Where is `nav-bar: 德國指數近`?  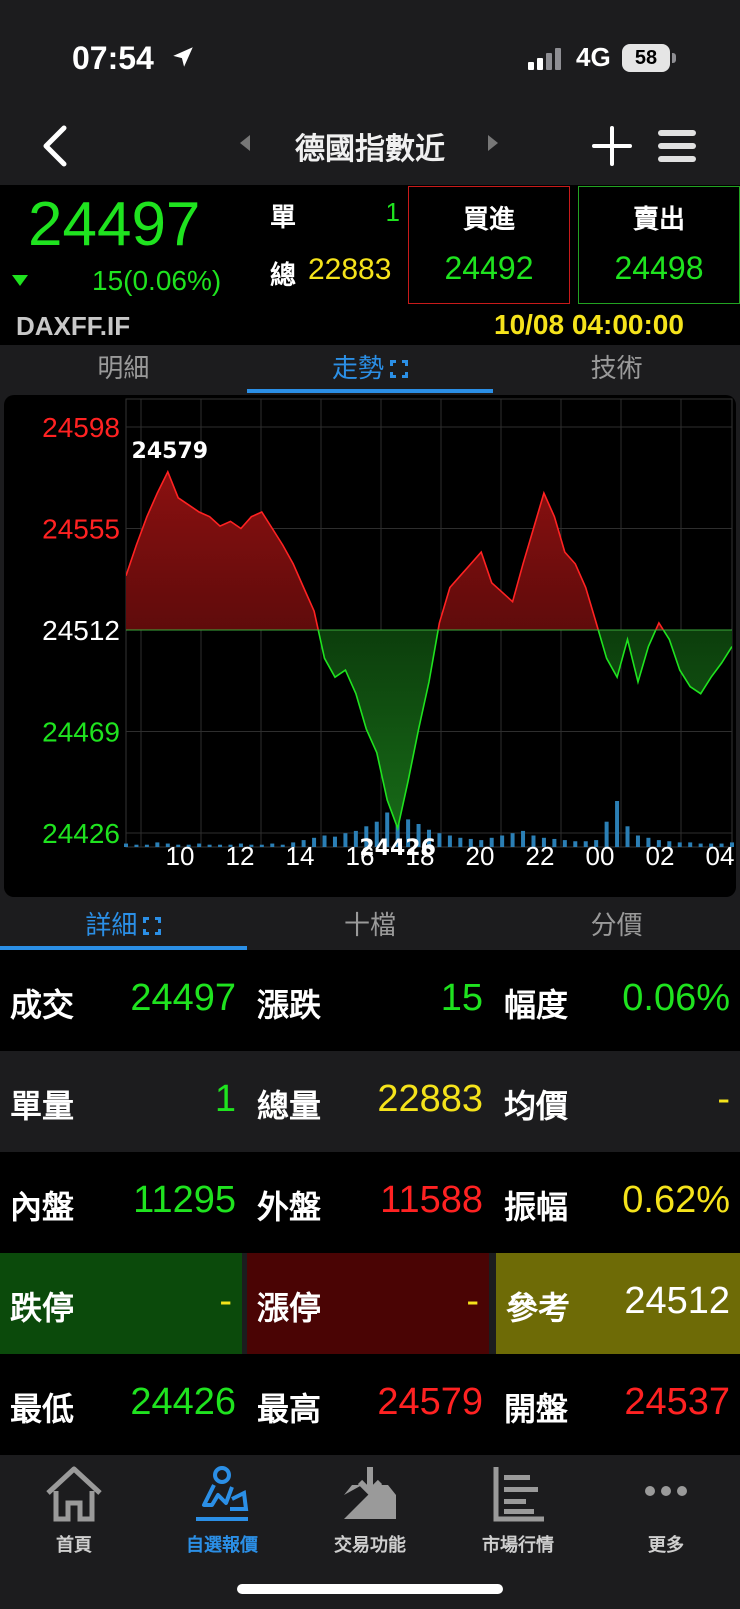 nav-bar: 德國指數近 is located at coordinates (370, 147).